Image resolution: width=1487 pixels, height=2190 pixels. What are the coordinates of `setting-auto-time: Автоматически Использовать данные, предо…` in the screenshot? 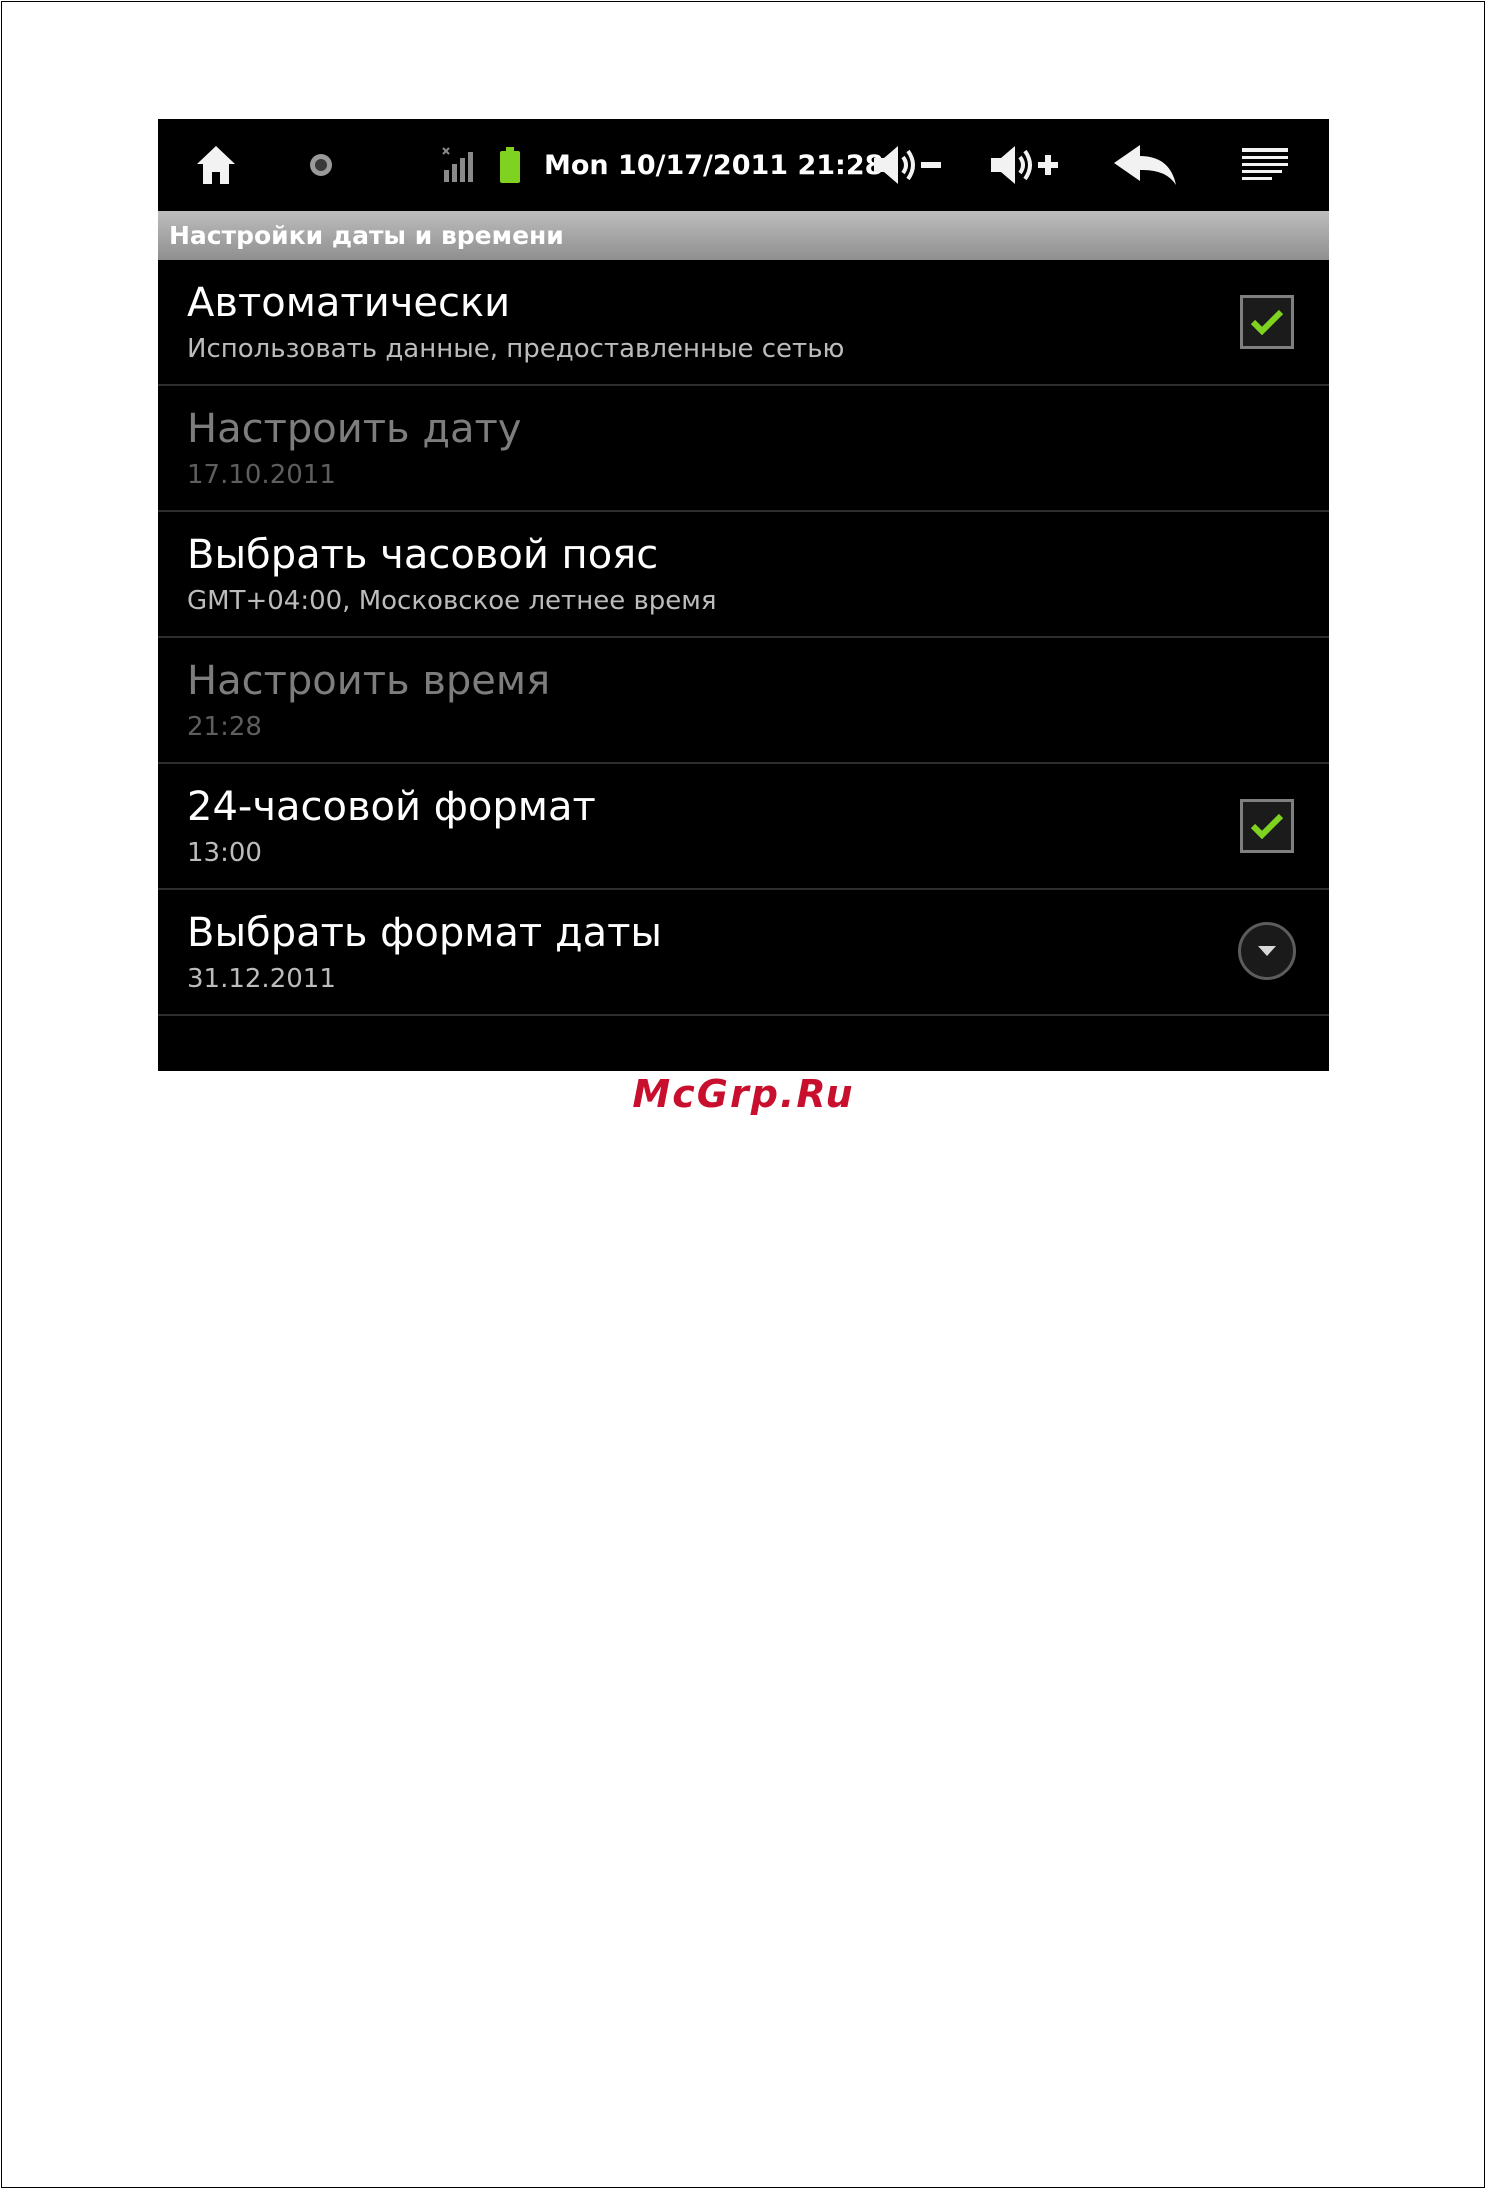 It's located at (743, 323).